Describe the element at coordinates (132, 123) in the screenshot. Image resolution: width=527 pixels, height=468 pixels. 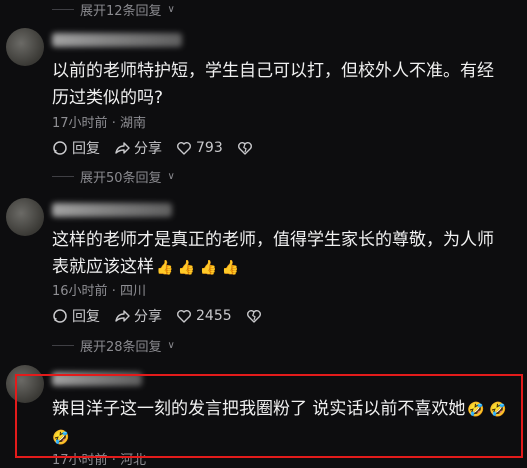
I see `comment-location: 湖南` at that location.